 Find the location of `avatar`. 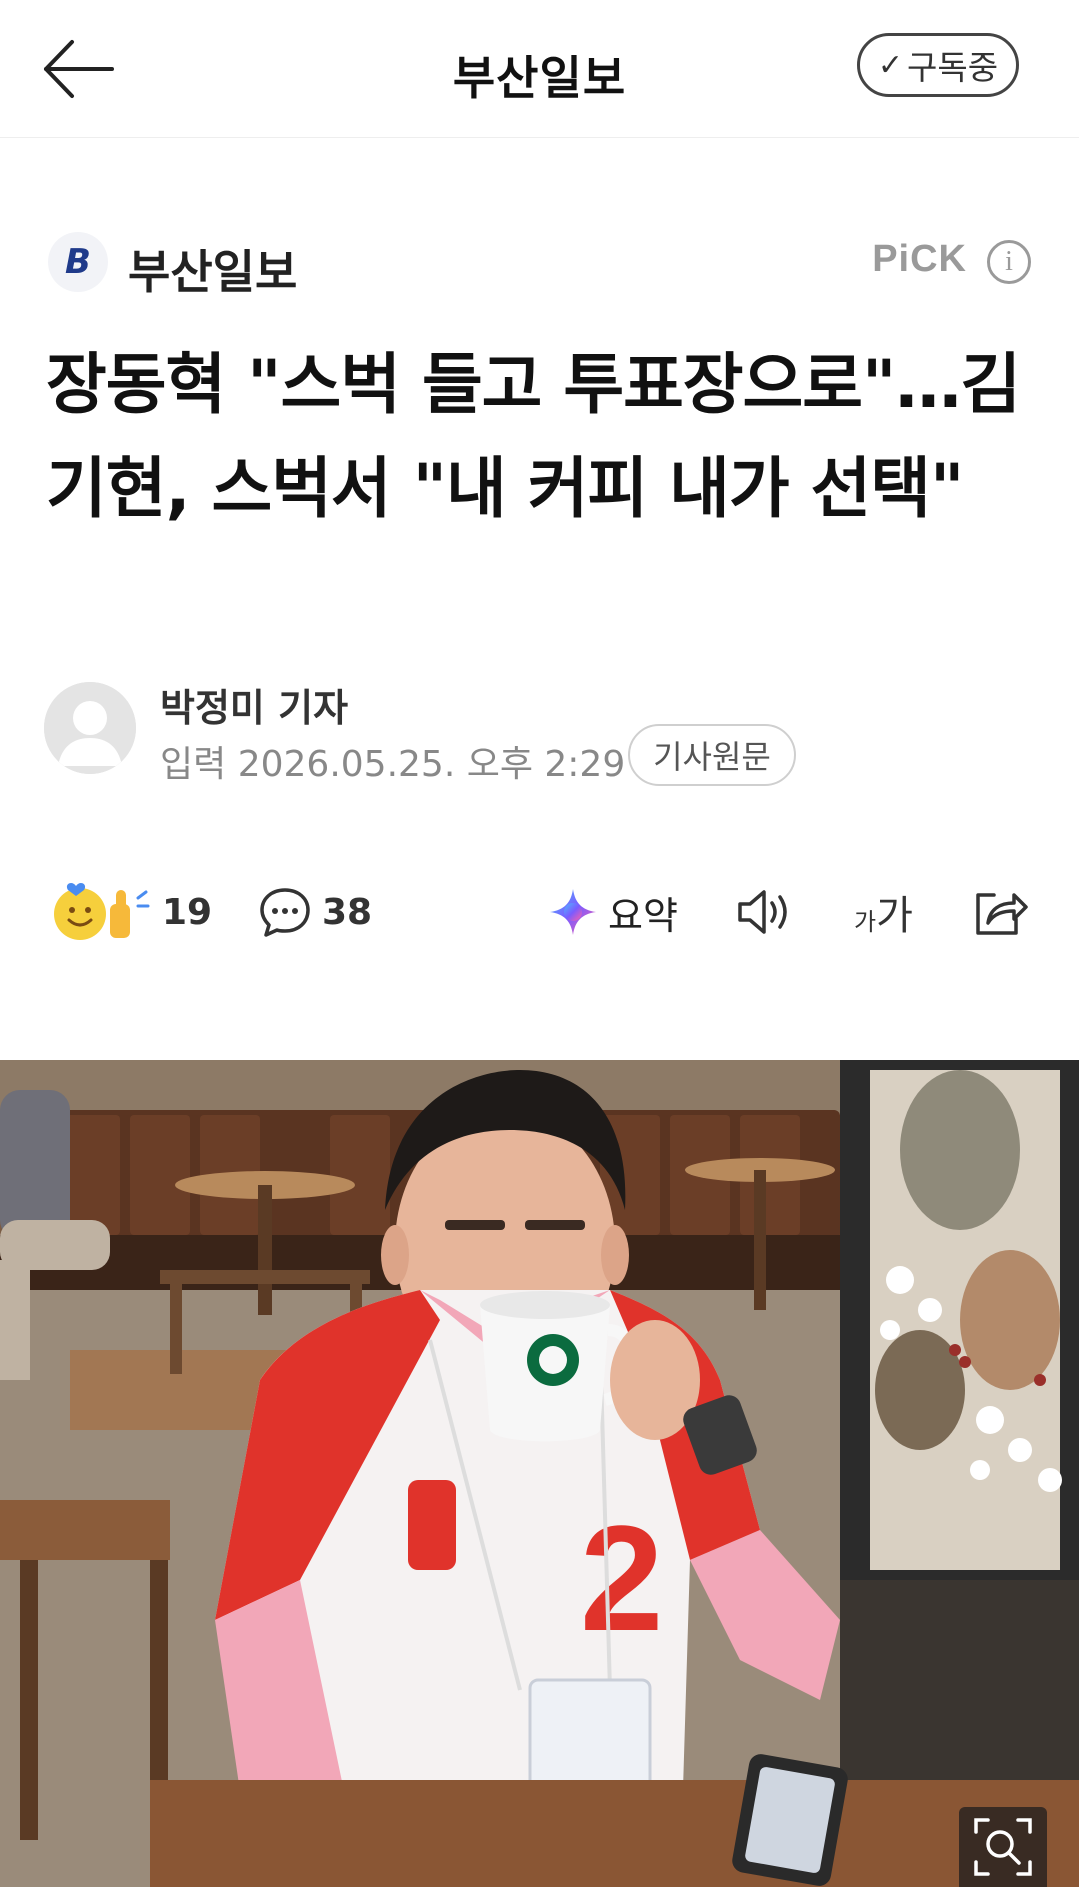

avatar is located at coordinates (90, 728).